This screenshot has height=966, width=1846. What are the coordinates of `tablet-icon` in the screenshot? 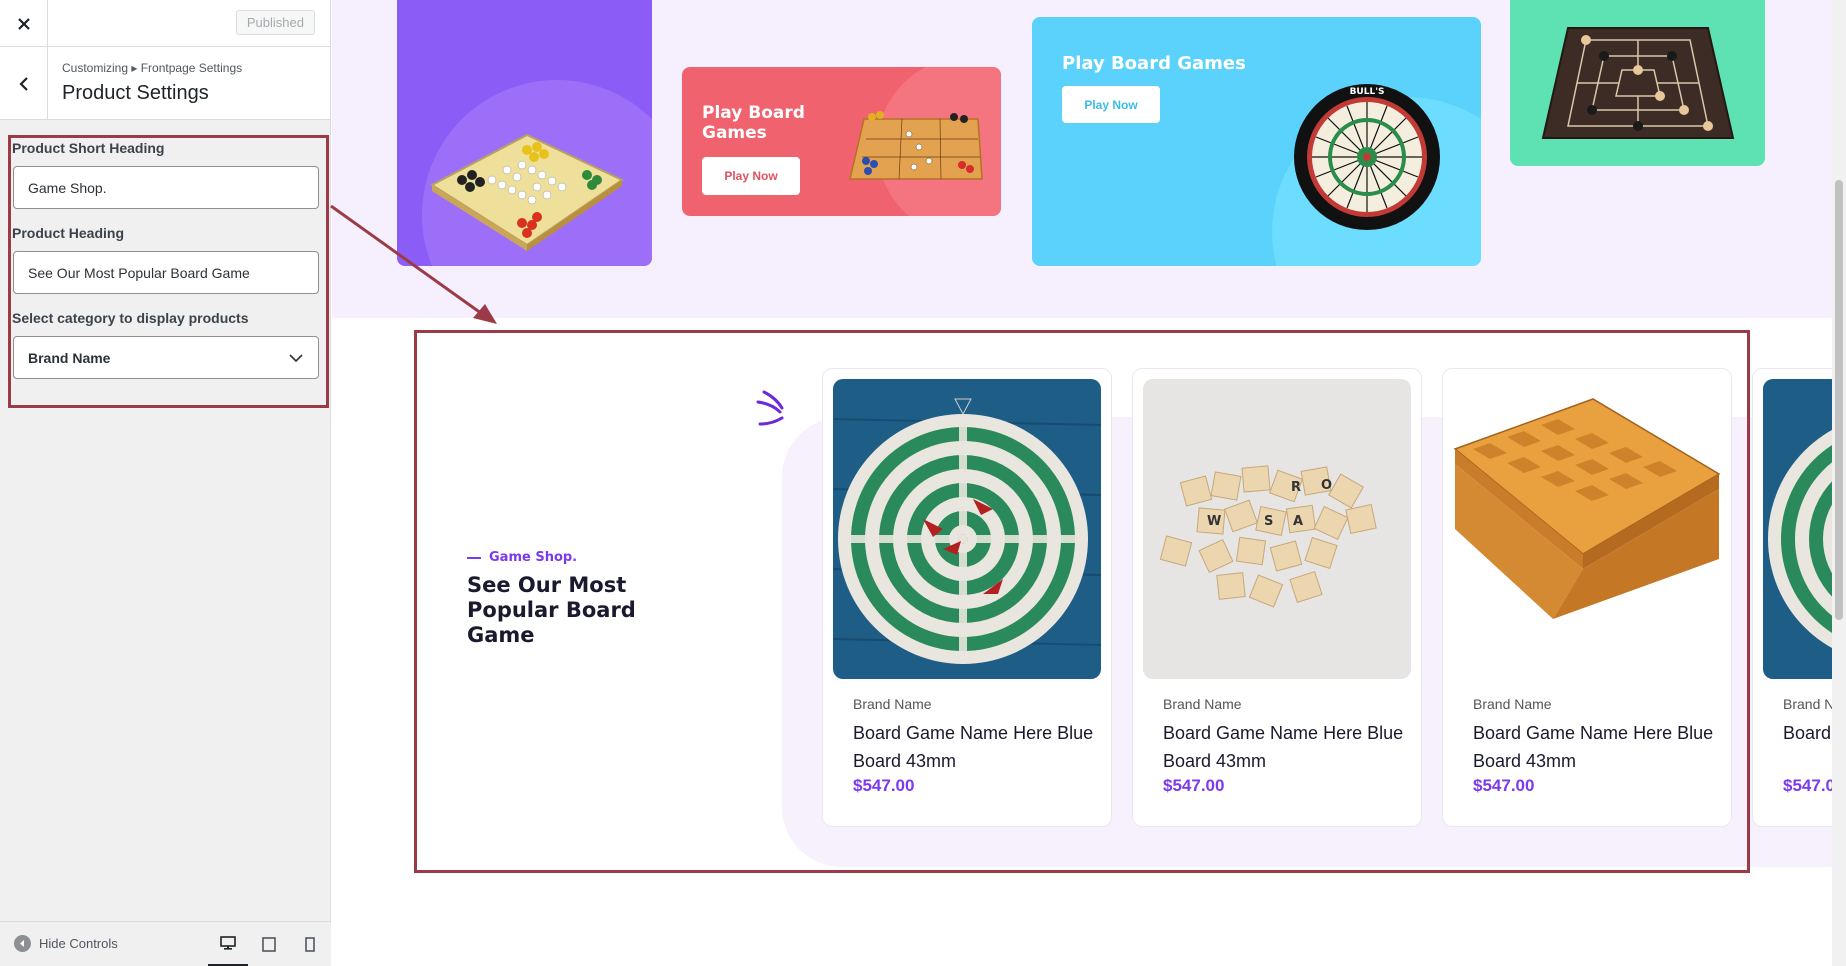 It's located at (269, 944).